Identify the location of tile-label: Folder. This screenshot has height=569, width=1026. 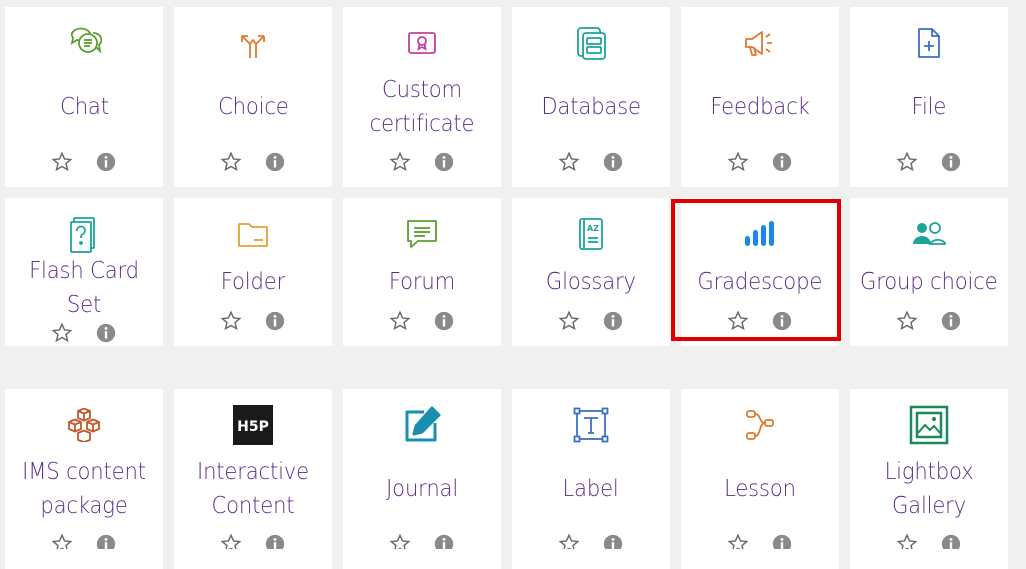
(253, 282).